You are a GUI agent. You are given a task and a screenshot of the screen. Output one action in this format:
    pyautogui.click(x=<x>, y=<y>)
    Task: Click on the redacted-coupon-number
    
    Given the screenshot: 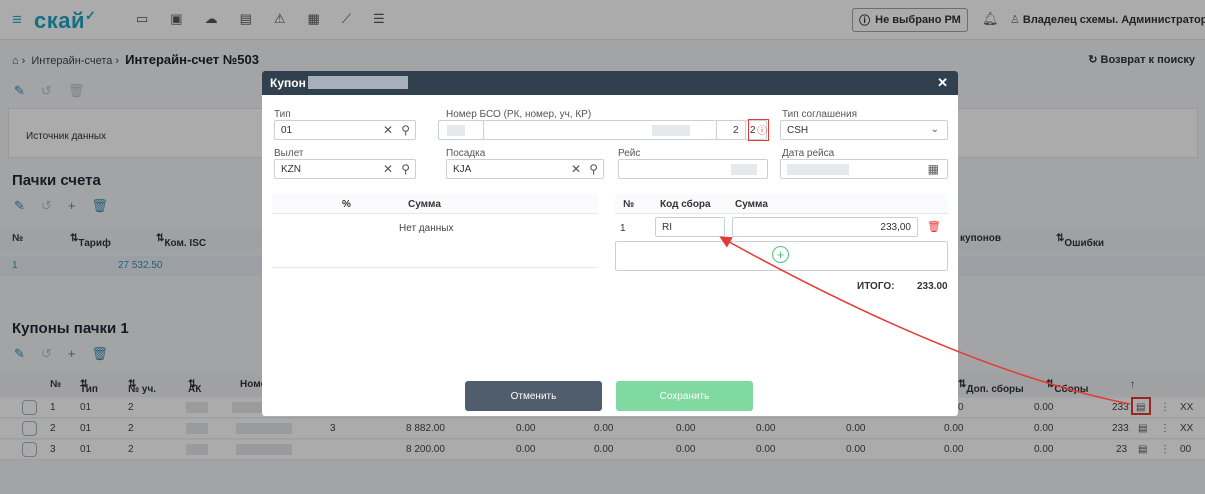 What is the action you would take?
    pyautogui.click(x=358, y=82)
    